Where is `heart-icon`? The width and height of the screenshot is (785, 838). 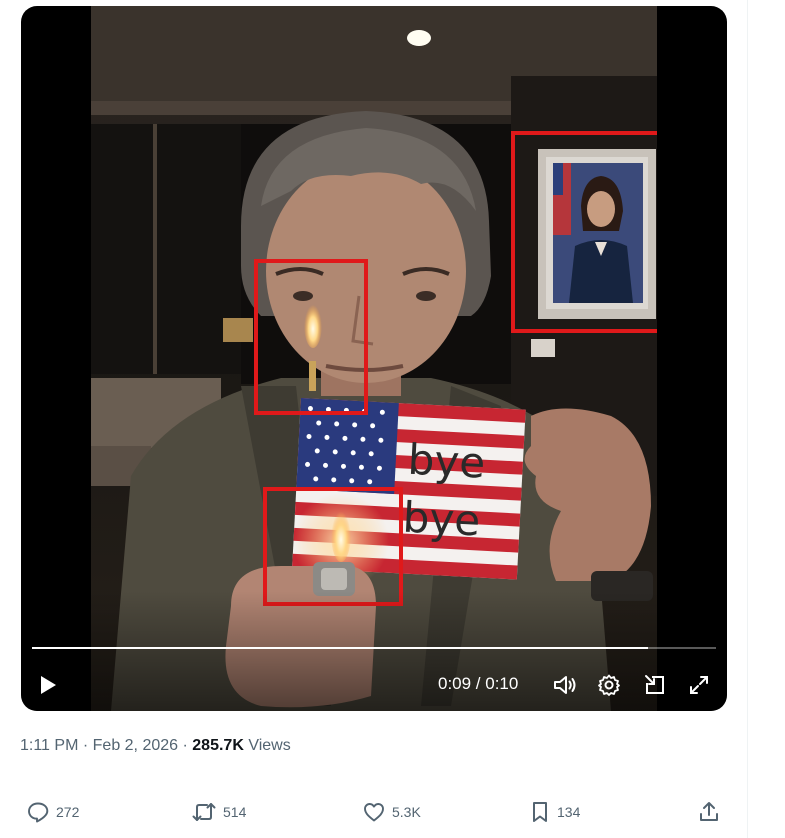 heart-icon is located at coordinates (374, 812).